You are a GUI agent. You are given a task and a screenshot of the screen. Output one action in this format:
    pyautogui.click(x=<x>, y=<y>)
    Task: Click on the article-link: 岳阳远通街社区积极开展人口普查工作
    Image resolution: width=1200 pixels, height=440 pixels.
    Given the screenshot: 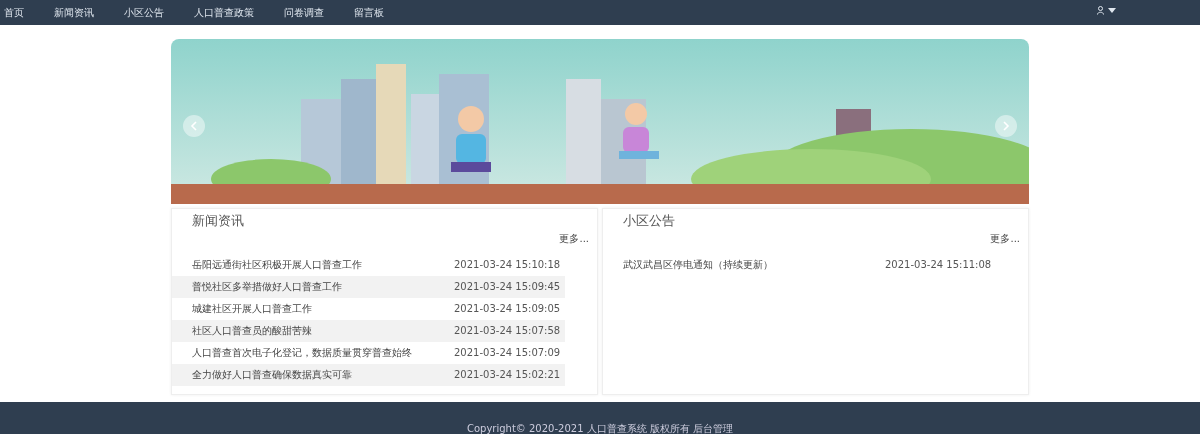 What is the action you would take?
    pyautogui.click(x=323, y=264)
    